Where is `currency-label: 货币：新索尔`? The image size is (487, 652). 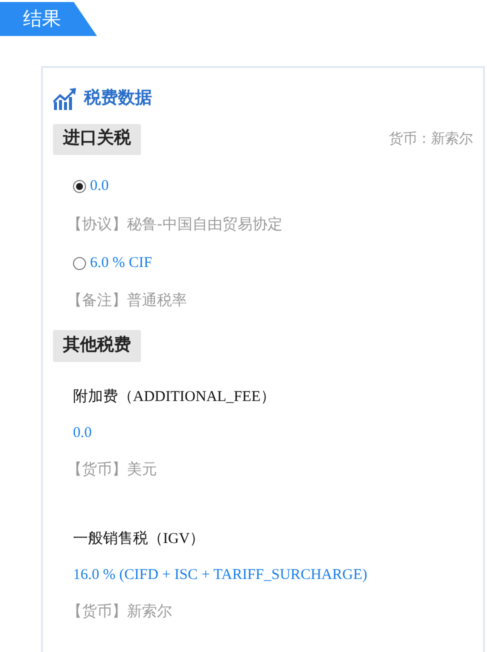
currency-label: 货币：新索尔 is located at coordinates (431, 139).